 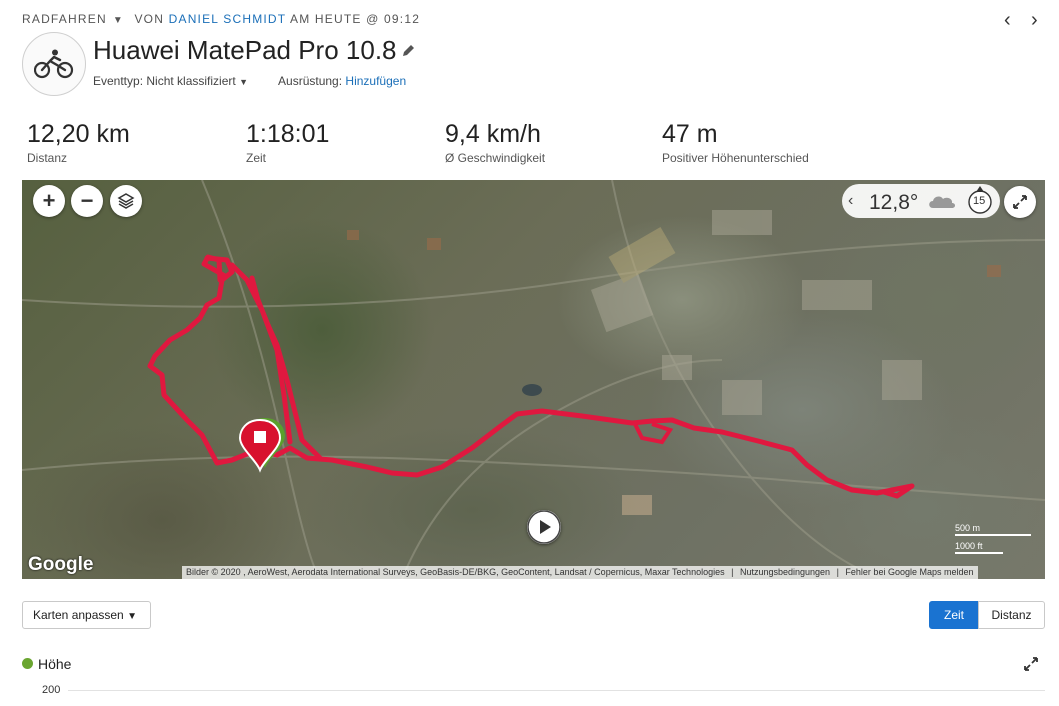 What do you see at coordinates (227, 19) in the screenshot?
I see `user-link: DANIEL SCHMIDT` at bounding box center [227, 19].